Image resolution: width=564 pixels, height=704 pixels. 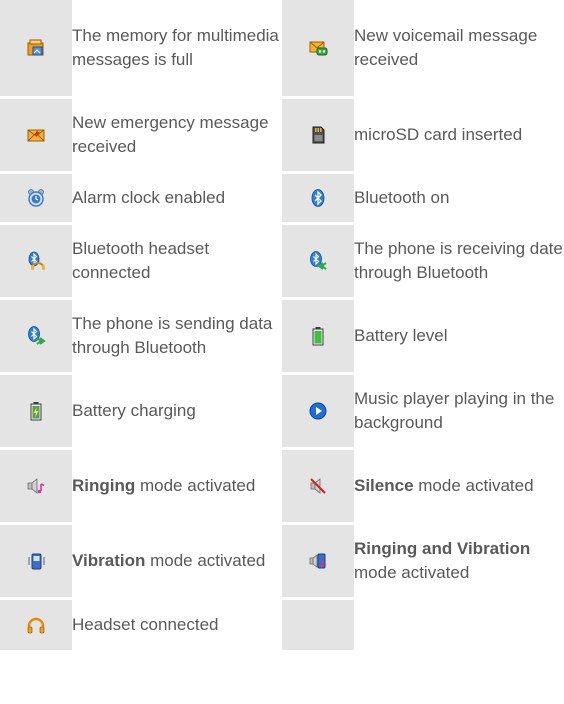 I want to click on vibration-mode-icon, so click(x=36, y=561).